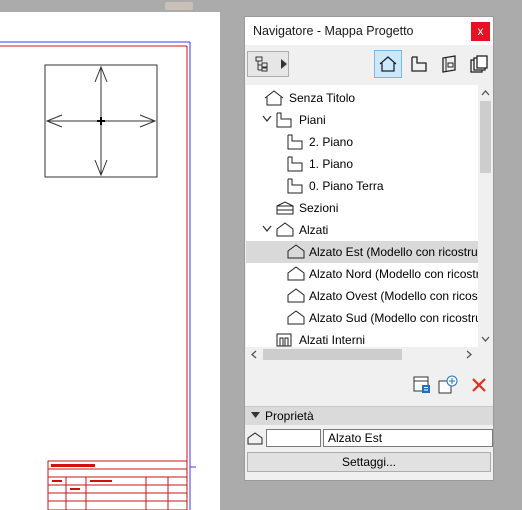  I want to click on stories-icon, so click(284, 120).